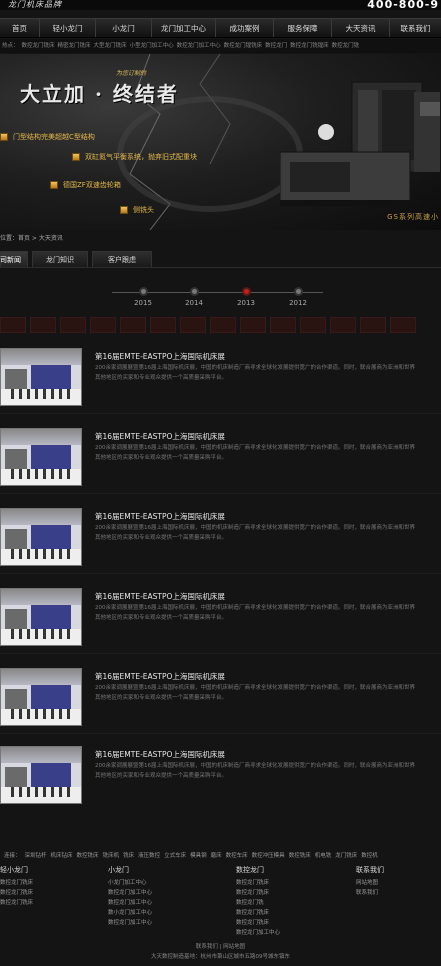 This screenshot has height=966, width=441. What do you see at coordinates (346, 856) in the screenshot?
I see `footer-keyword-link: 龙门铣床` at bounding box center [346, 856].